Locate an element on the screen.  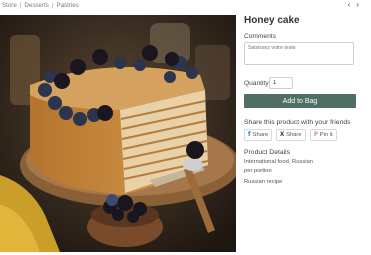
details-line: per portion is located at coordinates (258, 171).